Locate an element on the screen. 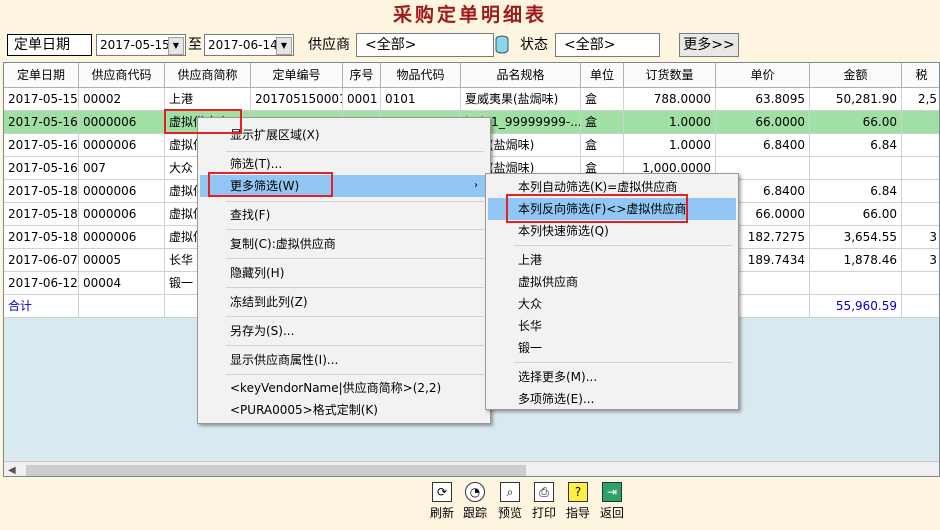  table-cell: 00002 is located at coordinates (122, 99).